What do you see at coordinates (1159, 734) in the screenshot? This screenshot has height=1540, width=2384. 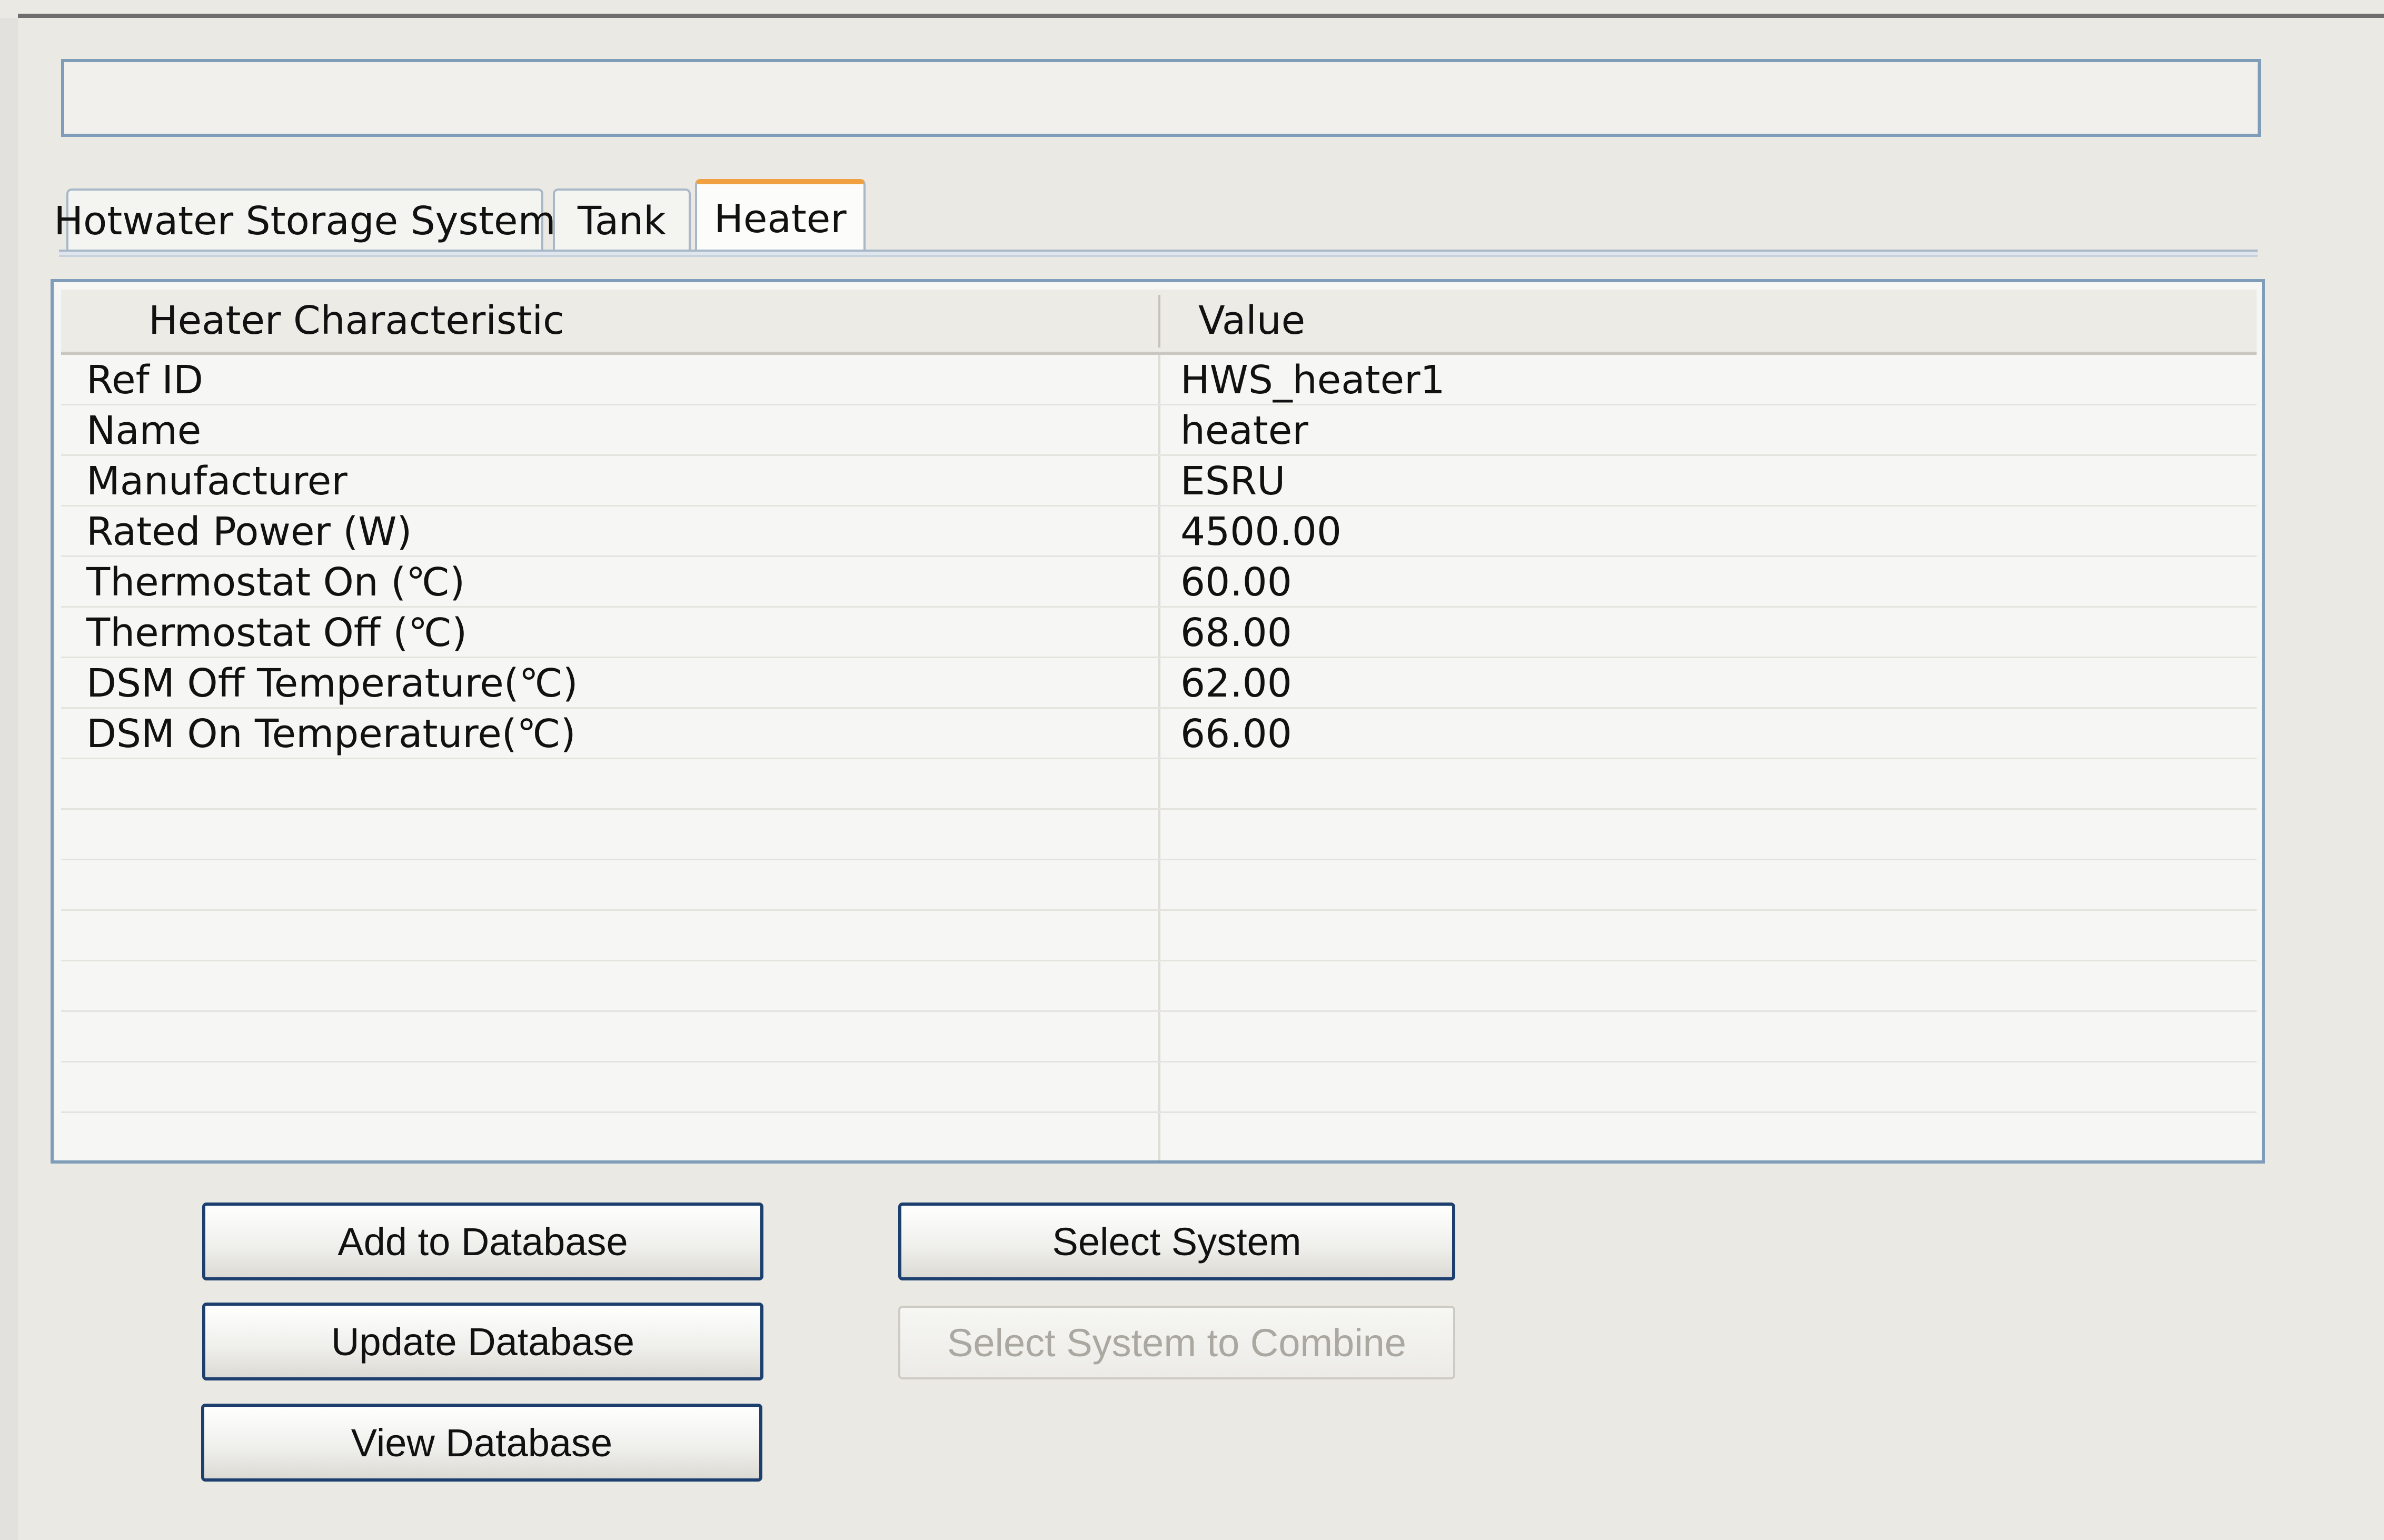 I see `table-row: DSM On Temperature(℃) 66.00` at bounding box center [1159, 734].